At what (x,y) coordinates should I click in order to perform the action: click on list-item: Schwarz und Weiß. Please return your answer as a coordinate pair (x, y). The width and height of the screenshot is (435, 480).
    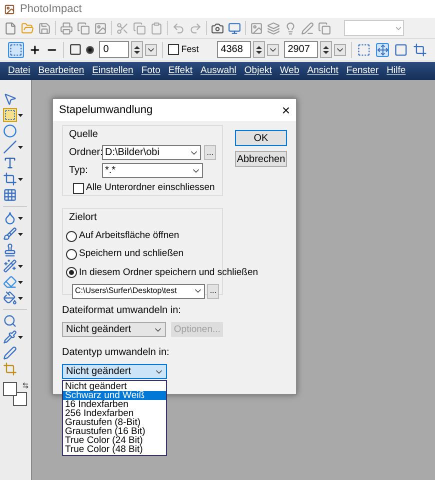
    Looking at the image, I should click on (114, 395).